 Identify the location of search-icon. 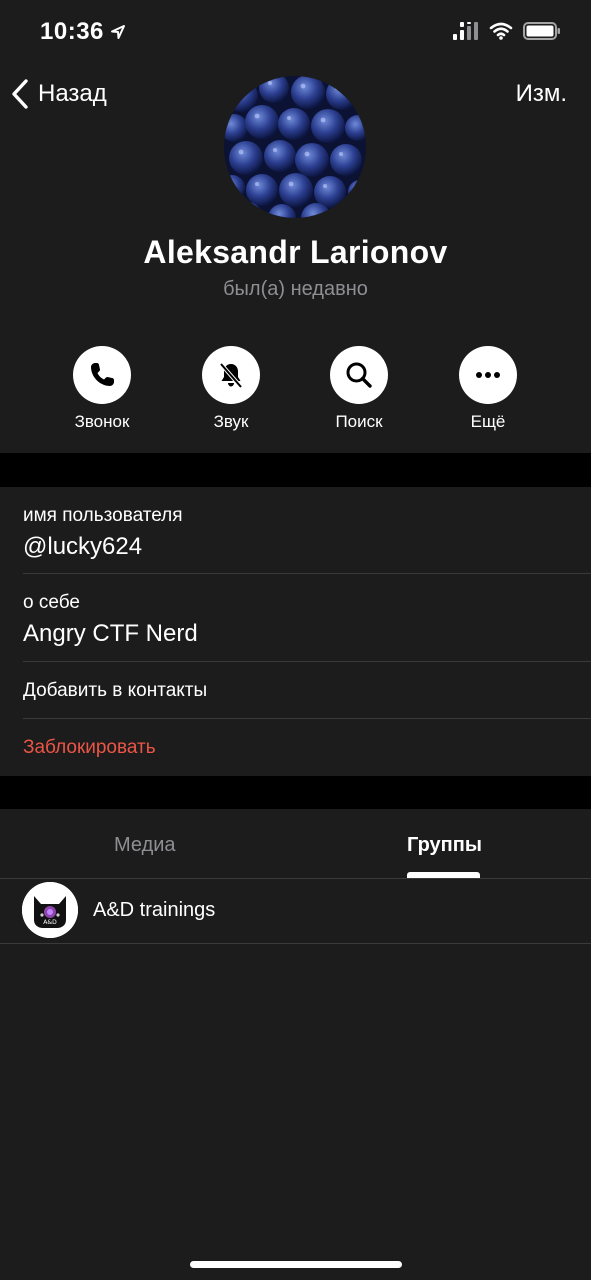
(359, 375).